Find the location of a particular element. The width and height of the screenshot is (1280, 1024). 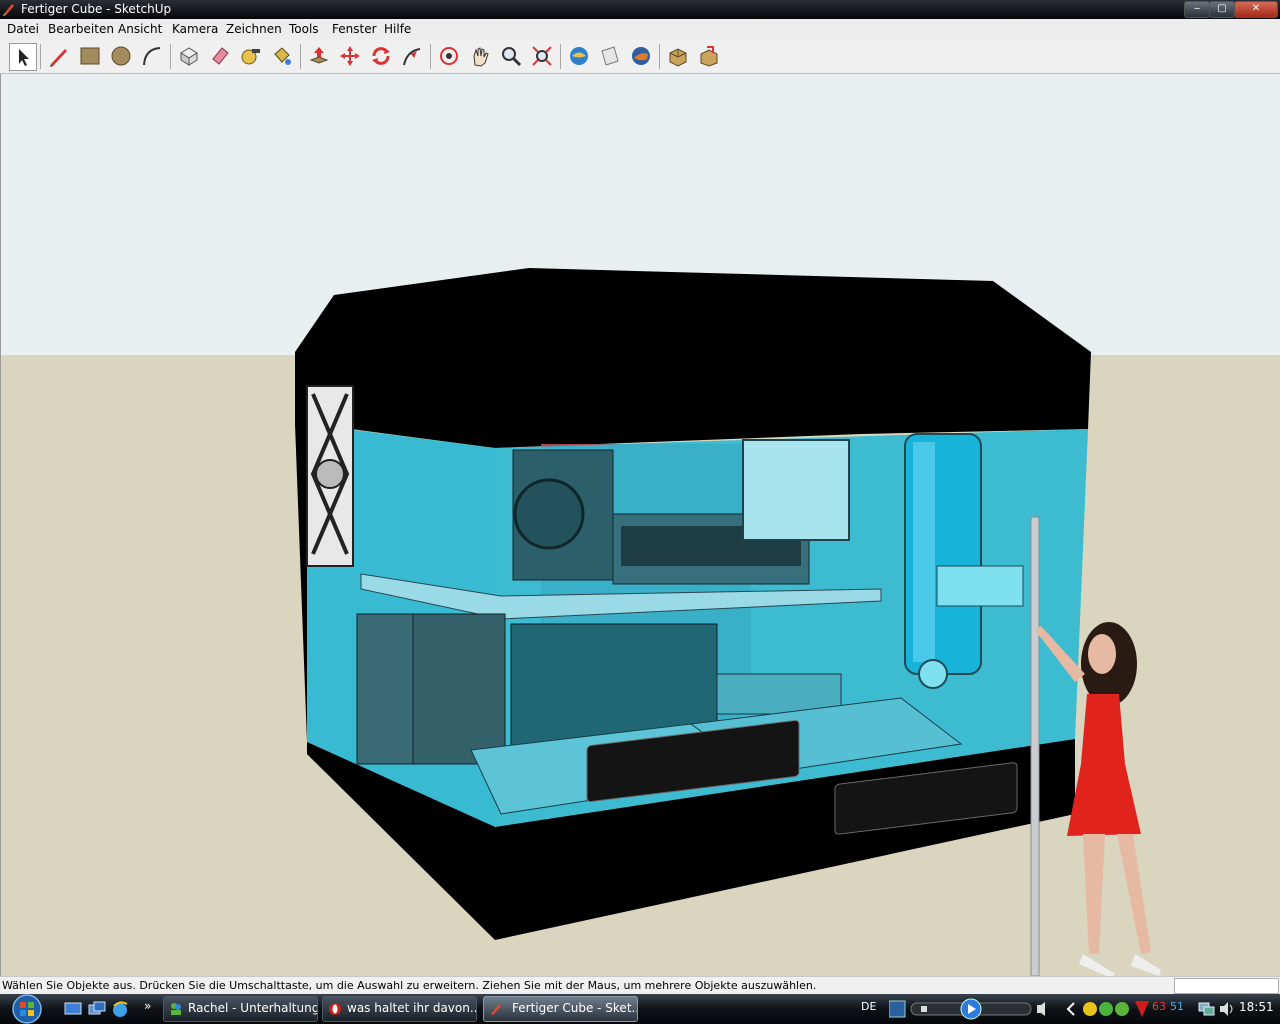

start-orb-icon is located at coordinates (27, 1009).